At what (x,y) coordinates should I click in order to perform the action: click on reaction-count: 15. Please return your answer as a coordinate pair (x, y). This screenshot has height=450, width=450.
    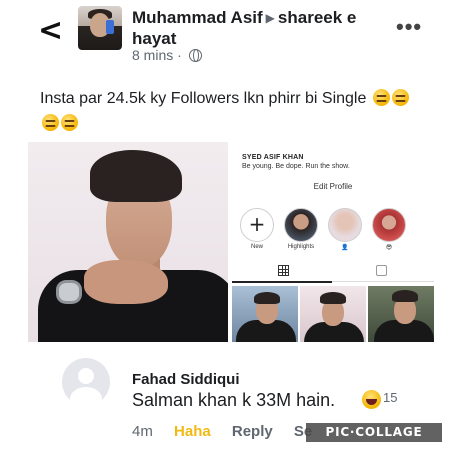
    Looking at the image, I should click on (390, 397).